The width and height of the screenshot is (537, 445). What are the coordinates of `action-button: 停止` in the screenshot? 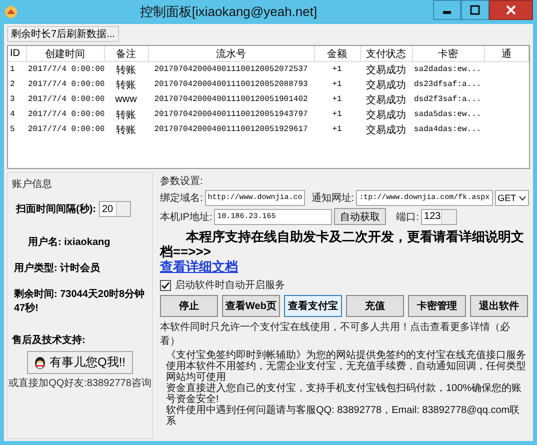 It's located at (189, 306).